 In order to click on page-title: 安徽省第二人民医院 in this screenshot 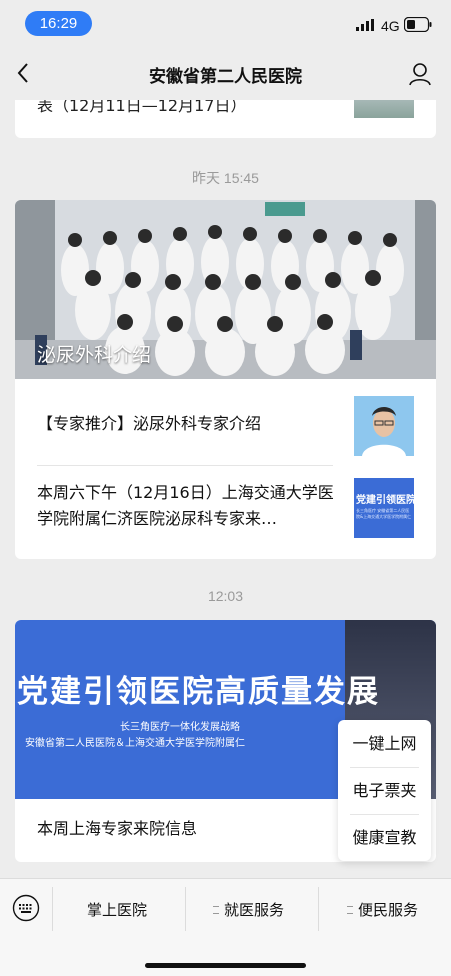, I will do `click(225, 77)`.